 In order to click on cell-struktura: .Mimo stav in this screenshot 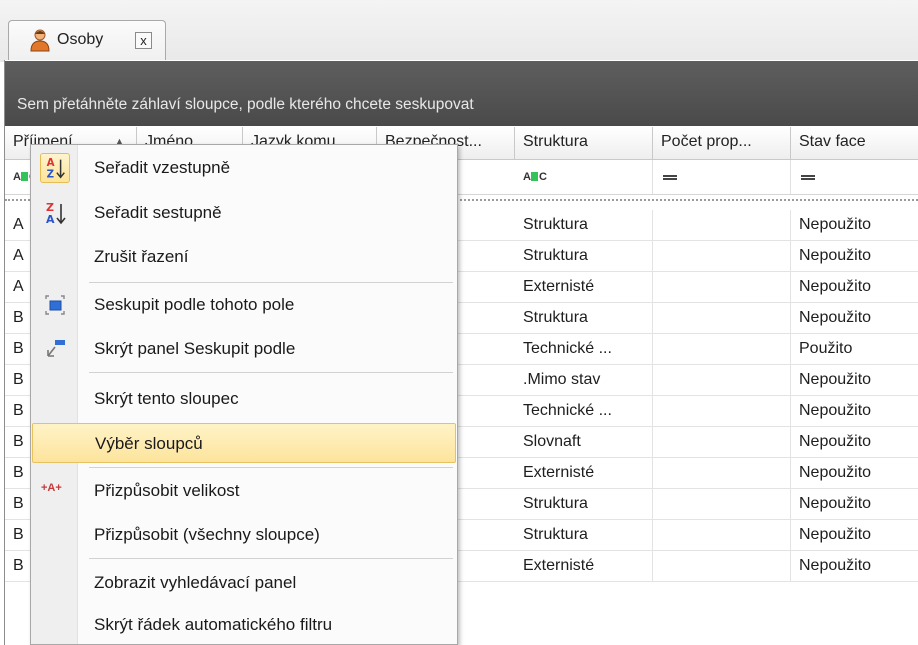, I will do `click(584, 380)`.